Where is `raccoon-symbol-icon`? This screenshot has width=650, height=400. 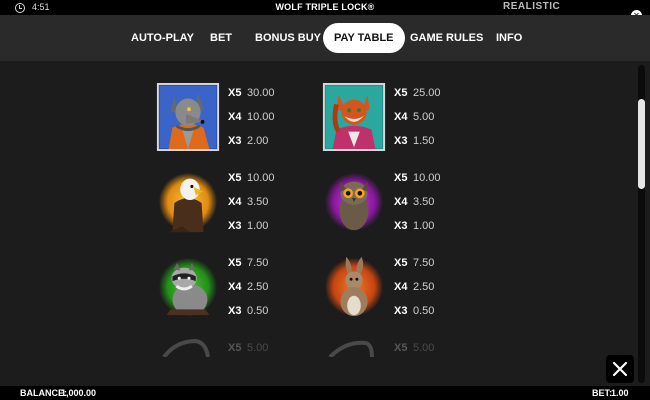
raccoon-symbol-icon is located at coordinates (188, 287).